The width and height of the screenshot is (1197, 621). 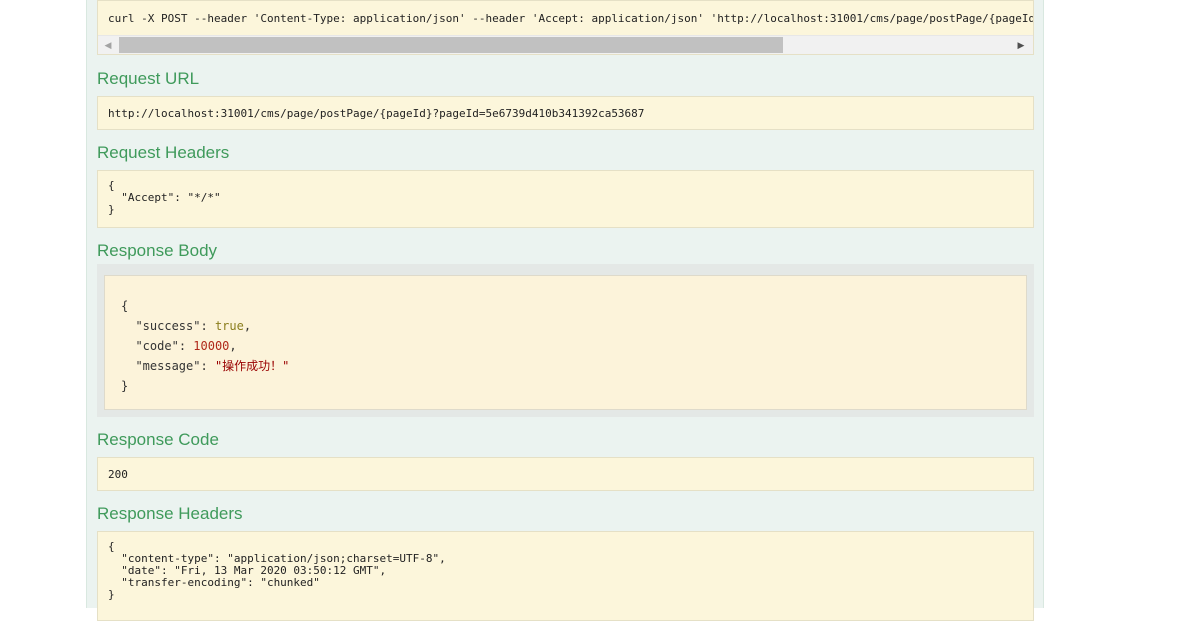 What do you see at coordinates (125, 306) in the screenshot?
I see `json-open-brace: {` at bounding box center [125, 306].